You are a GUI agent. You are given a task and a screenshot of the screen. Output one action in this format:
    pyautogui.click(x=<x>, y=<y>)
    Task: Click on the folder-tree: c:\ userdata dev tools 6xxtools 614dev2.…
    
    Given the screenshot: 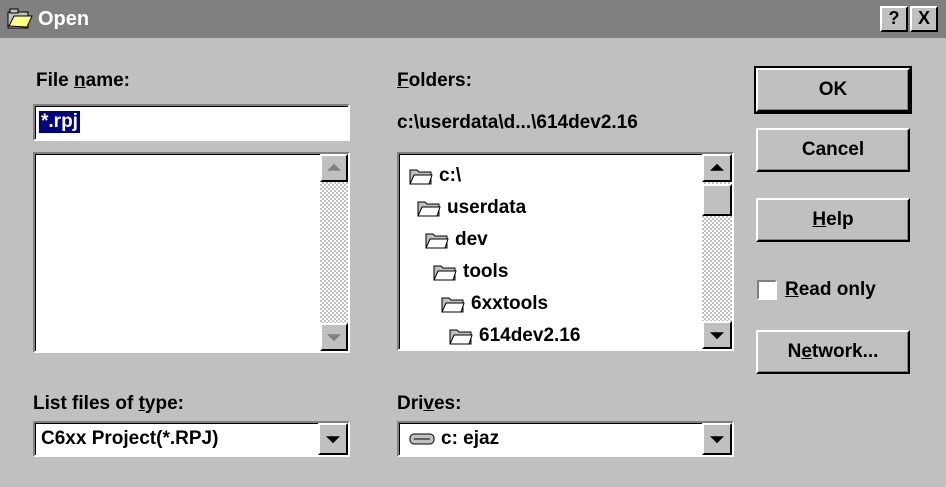 What is the action you would take?
    pyautogui.click(x=494, y=256)
    